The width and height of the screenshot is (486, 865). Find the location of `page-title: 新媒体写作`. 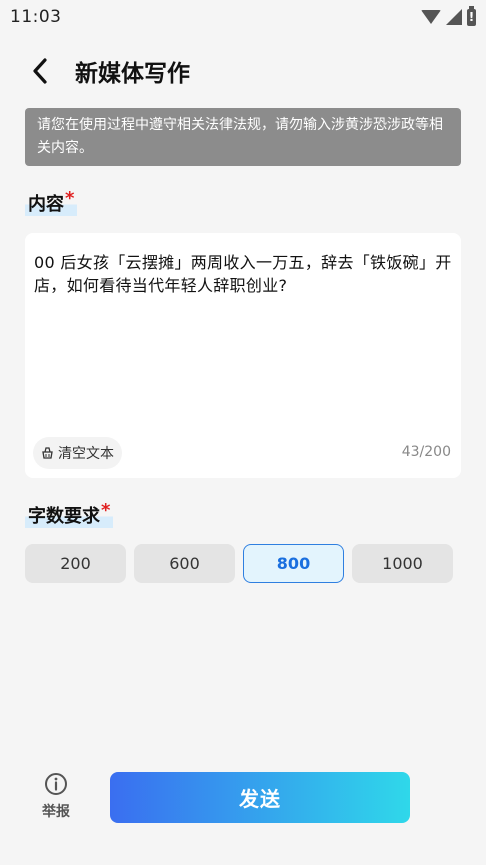

page-title: 新媒体写作 is located at coordinates (132, 74).